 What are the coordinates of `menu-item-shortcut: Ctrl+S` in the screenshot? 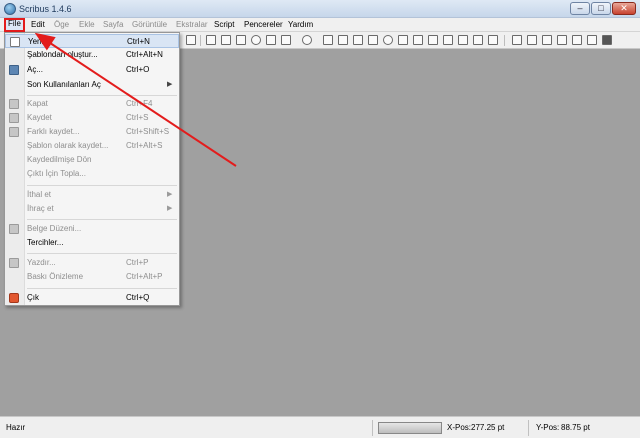 It's located at (137, 117).